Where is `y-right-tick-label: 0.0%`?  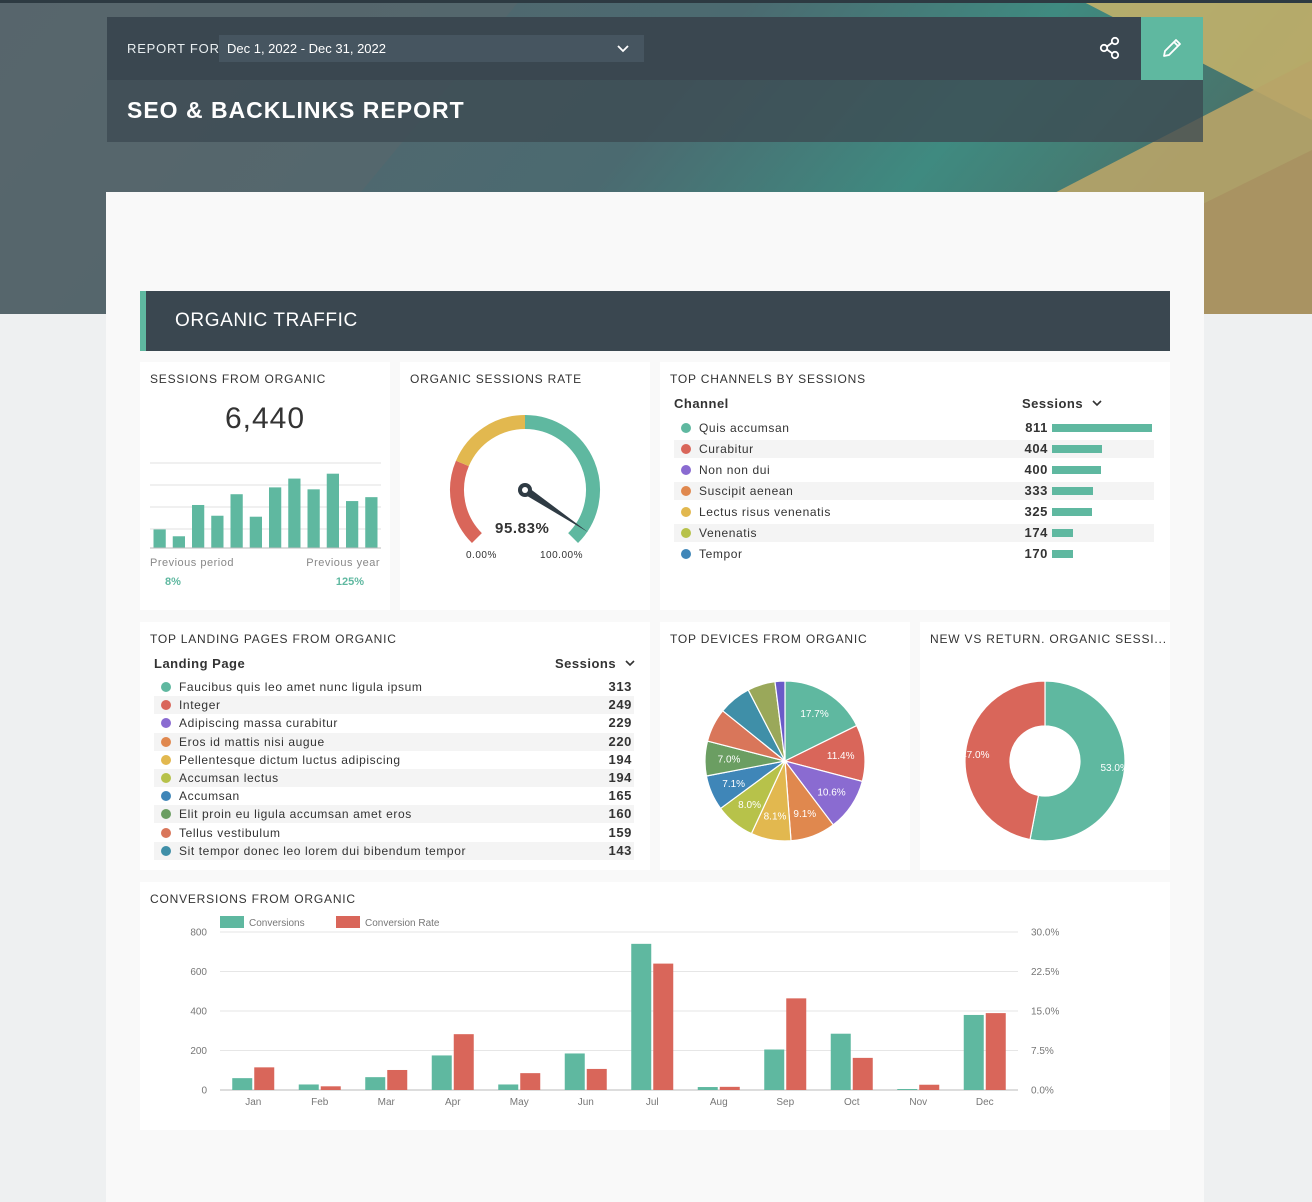 y-right-tick-label: 0.0% is located at coordinates (1042, 1091).